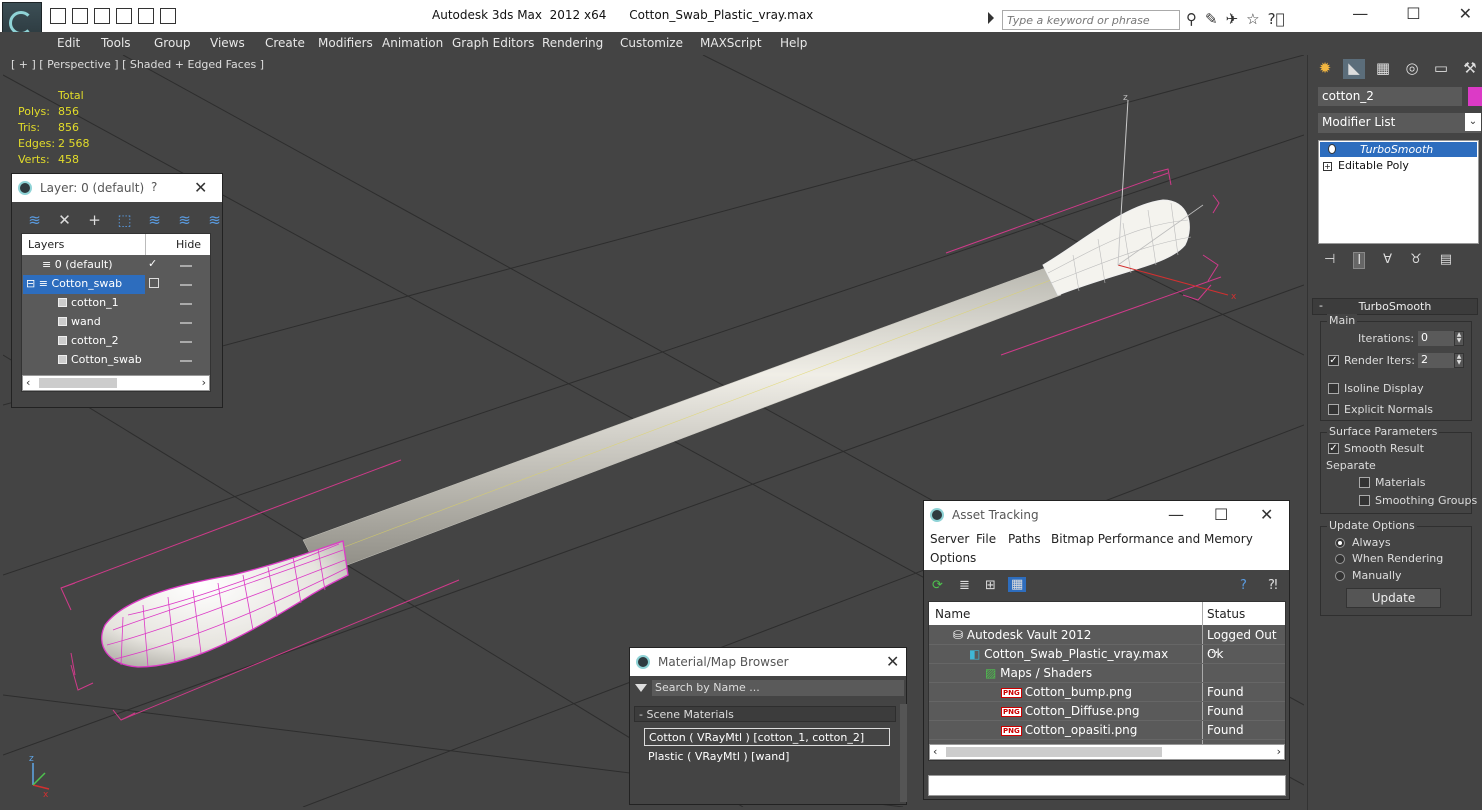  I want to click on scene-materials-group: - Scene Materials, so click(765, 714).